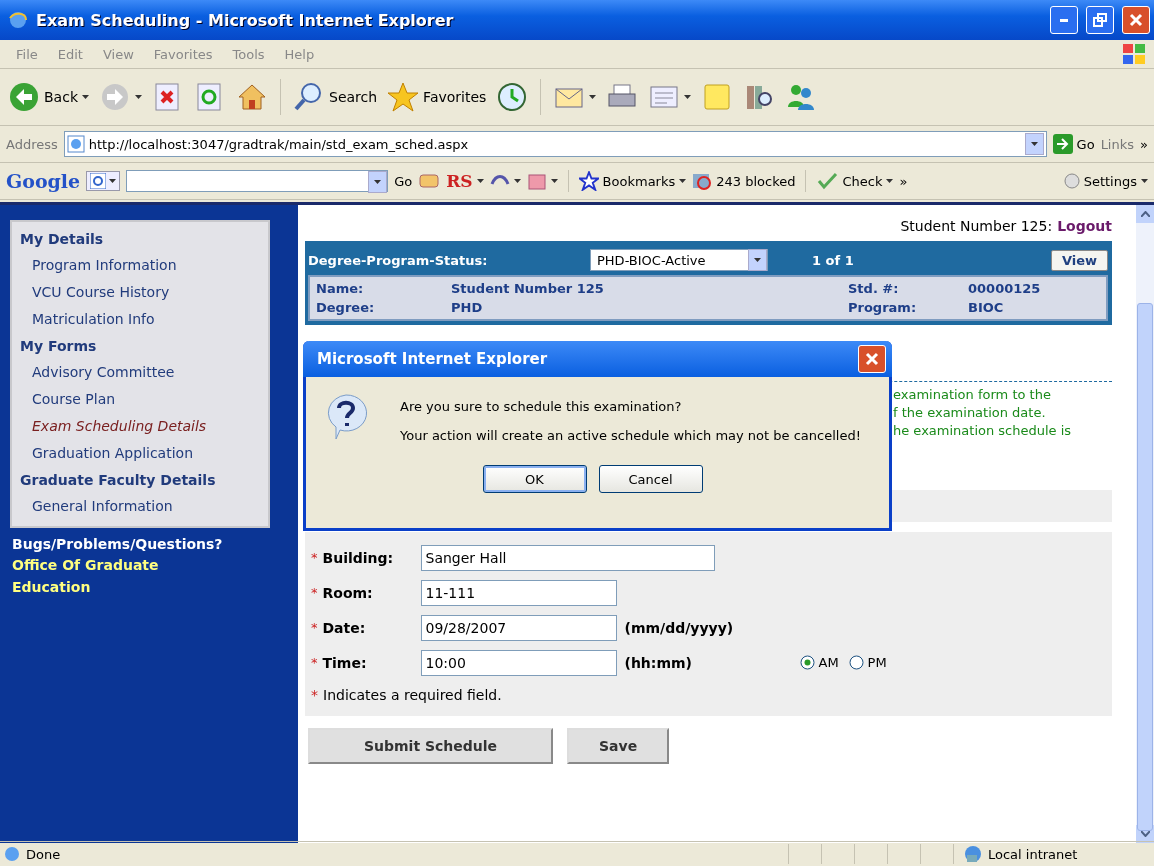  What do you see at coordinates (43, 854) in the screenshot?
I see `status-text: Done` at bounding box center [43, 854].